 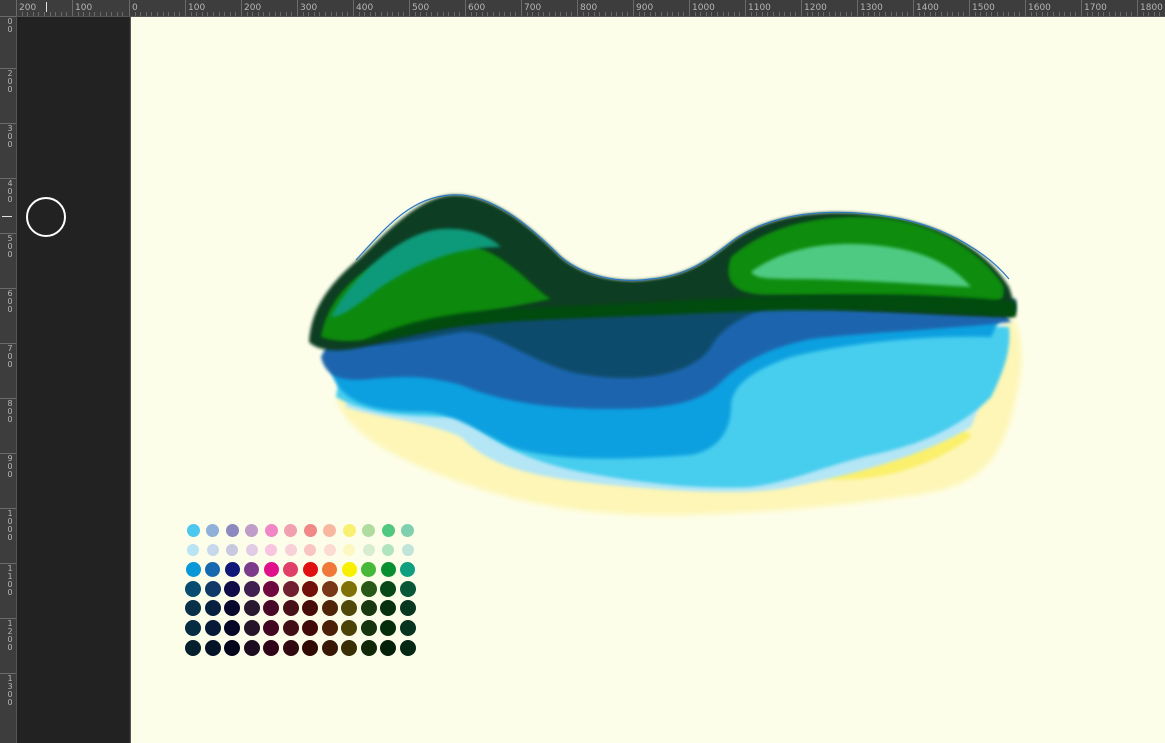 I want to click on ruler-label: 400, so click(x=365, y=8).